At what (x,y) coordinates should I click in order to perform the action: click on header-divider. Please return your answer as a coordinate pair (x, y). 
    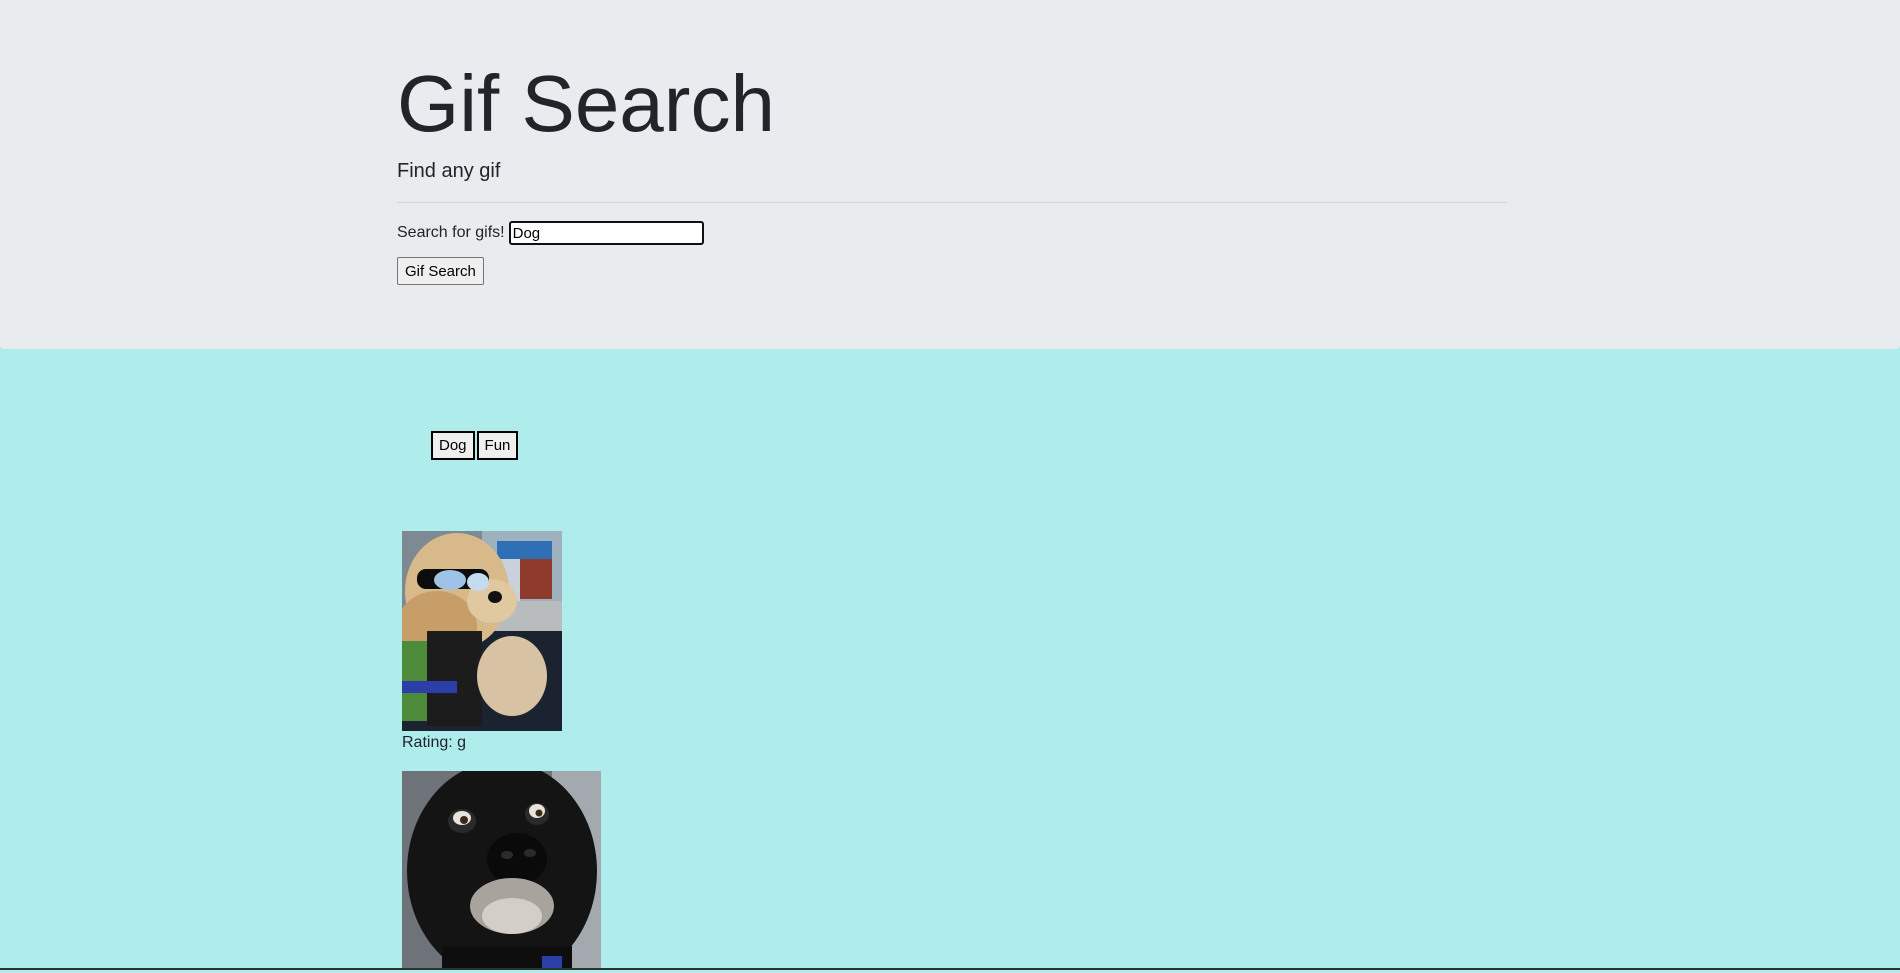
    Looking at the image, I should click on (952, 202).